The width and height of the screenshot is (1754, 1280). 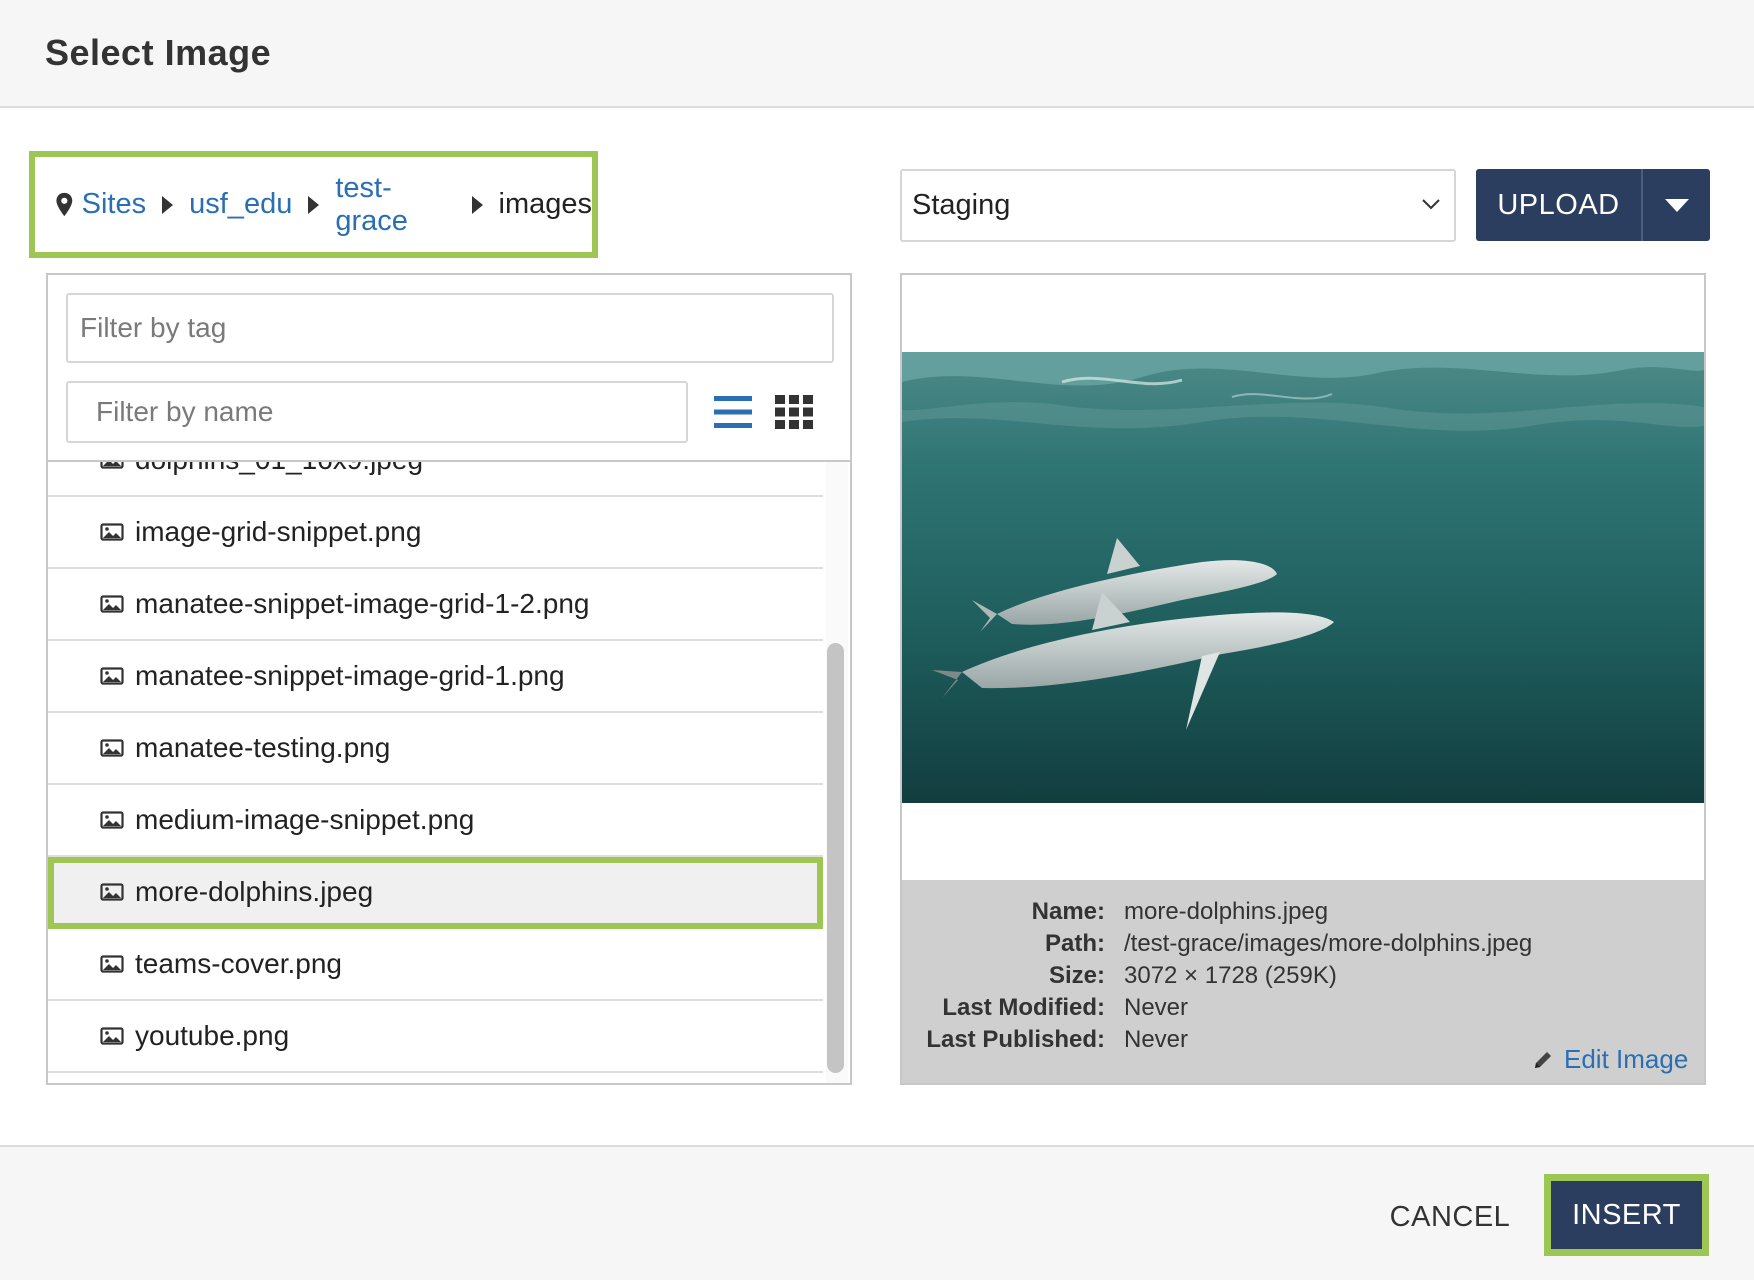 I want to click on detail-value-path: /test-grace/images/more-dolphins.jpeg, so click(x=1328, y=943).